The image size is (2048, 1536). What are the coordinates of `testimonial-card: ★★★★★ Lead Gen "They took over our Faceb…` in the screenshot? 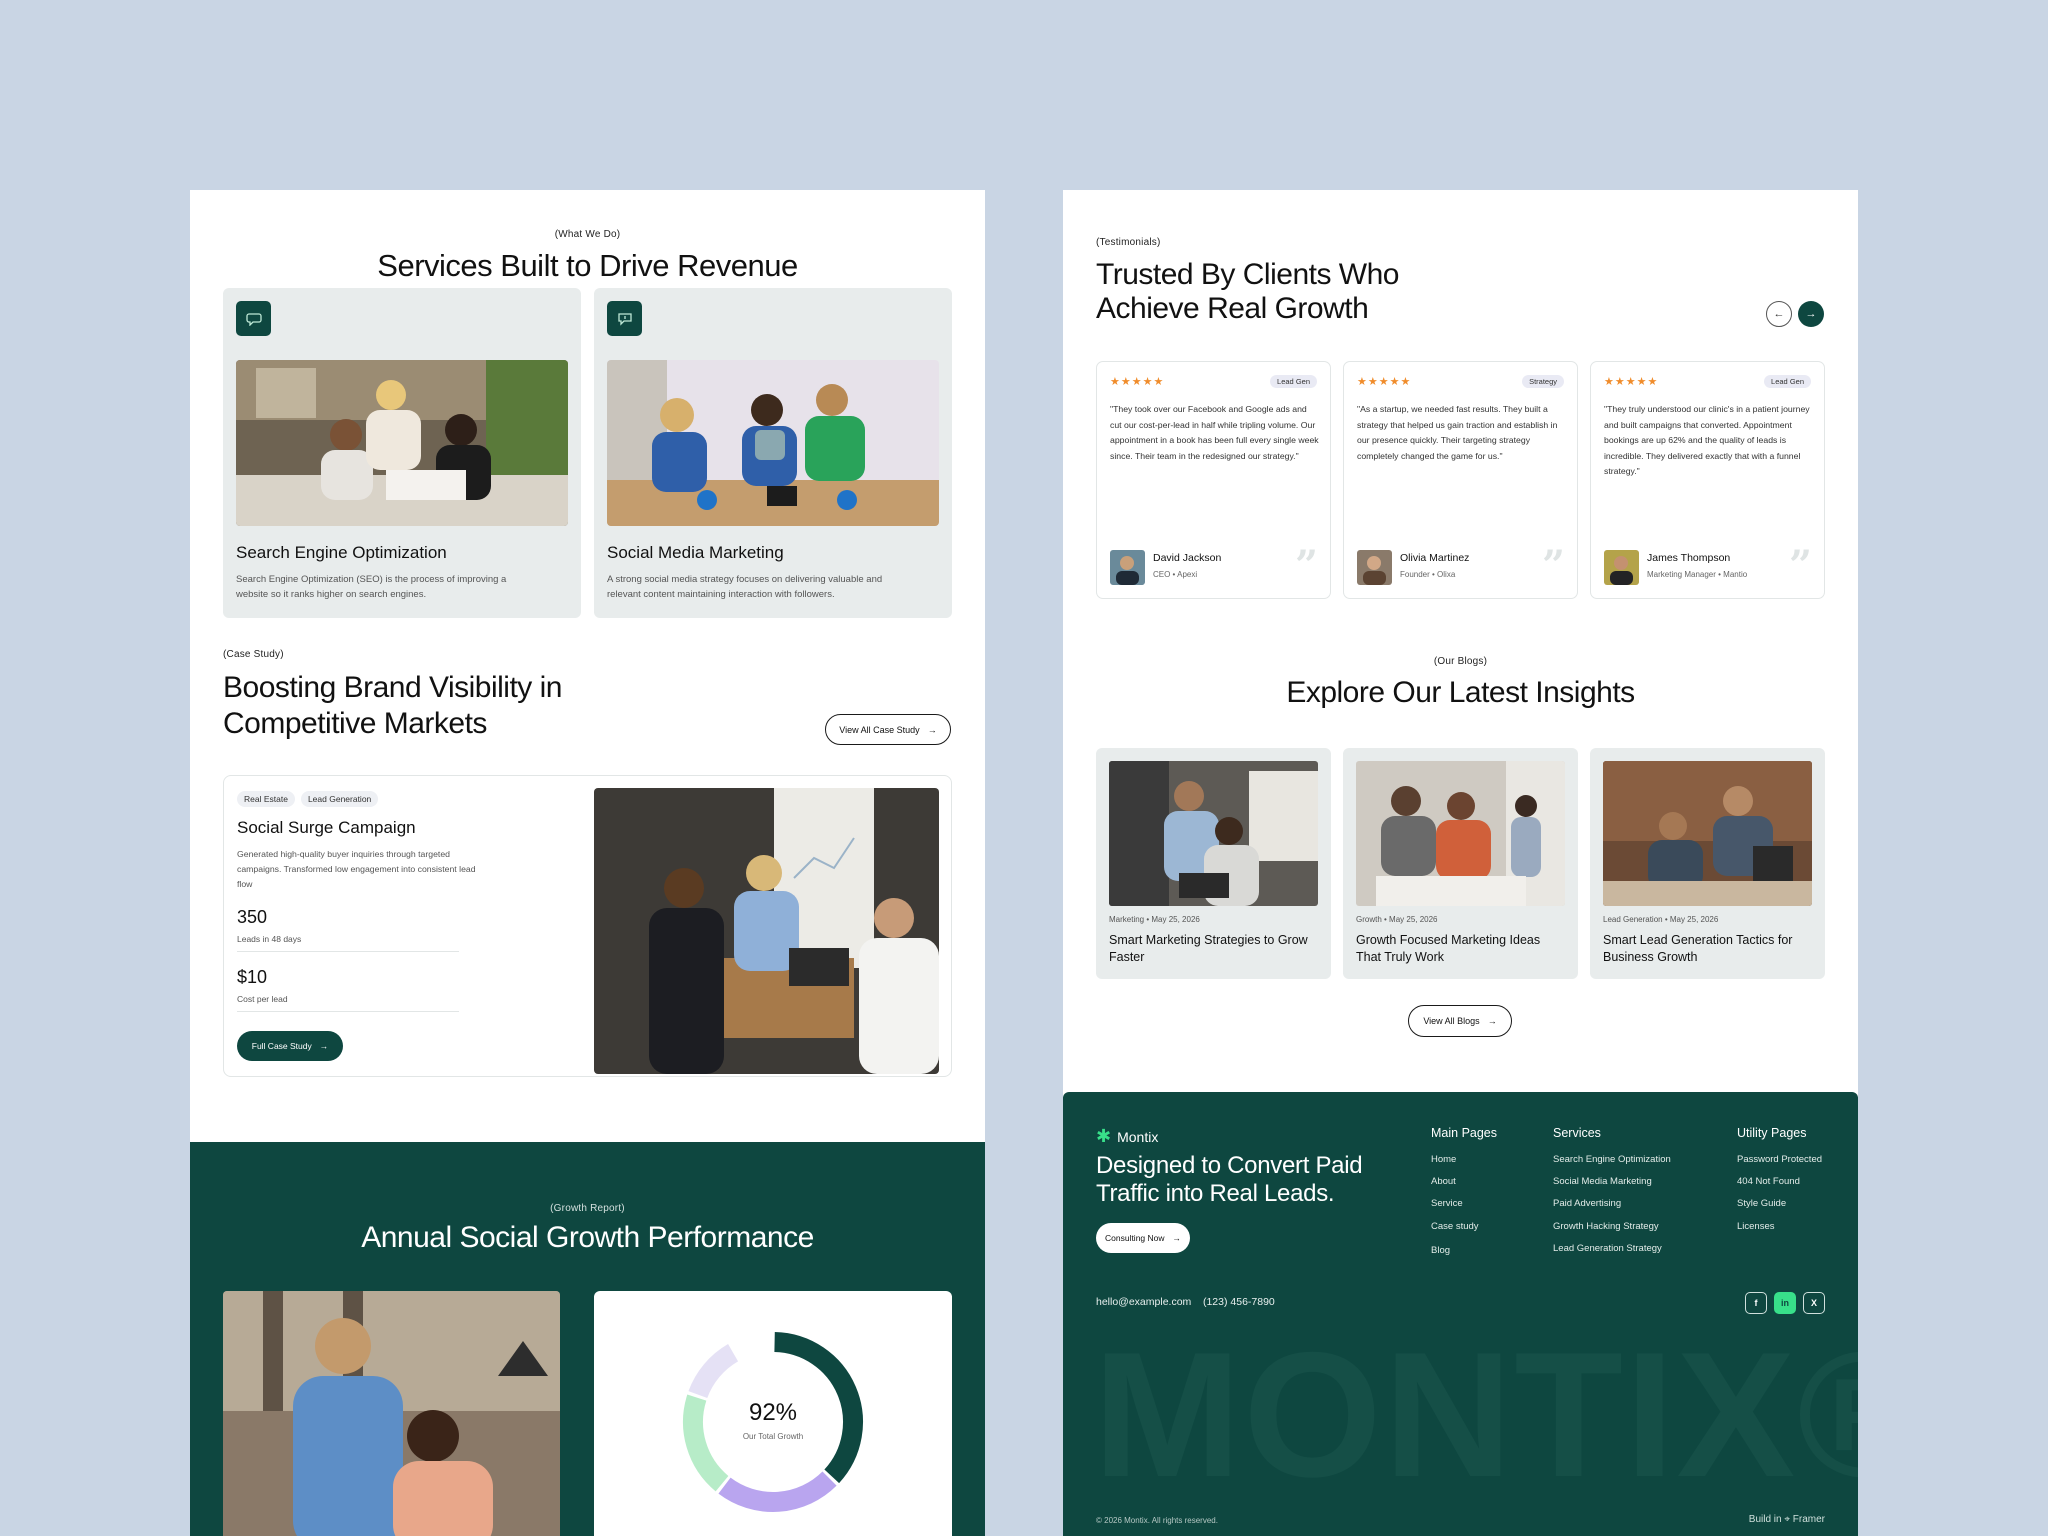 It's located at (1213, 480).